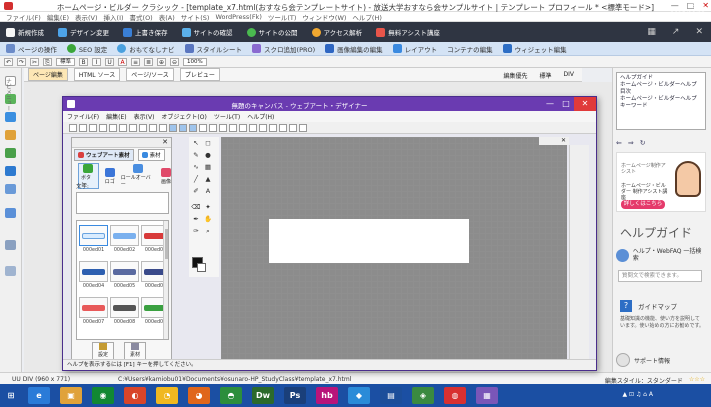 The height and width of the screenshot is (407, 711). I want to click on device-icon, so click(10, 245).